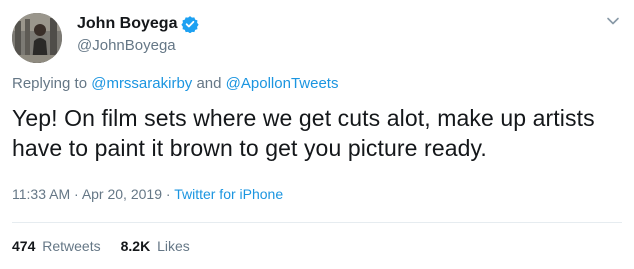  I want to click on reply-prefix: Replying to, so click(50, 83).